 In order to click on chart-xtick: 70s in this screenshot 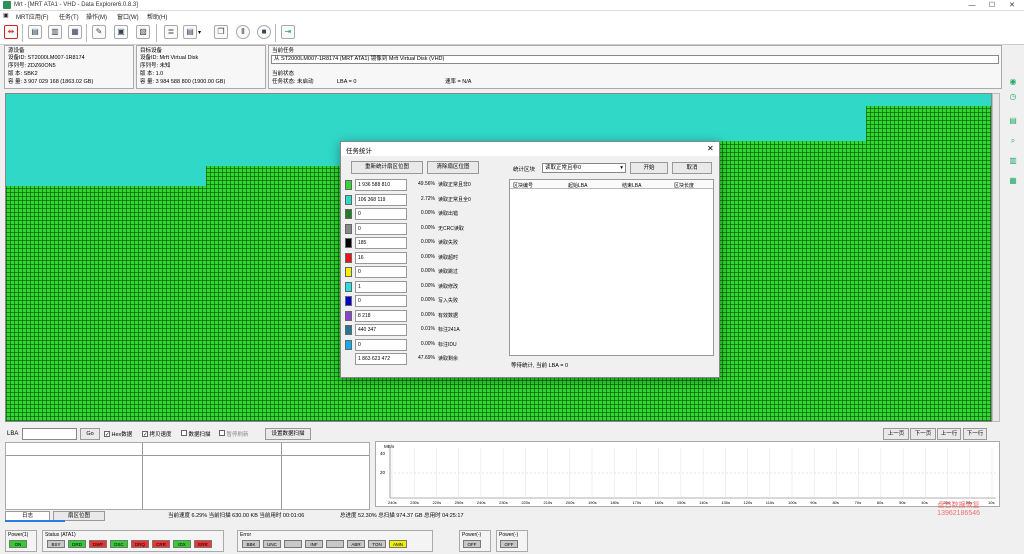, I will do `click(858, 502)`.